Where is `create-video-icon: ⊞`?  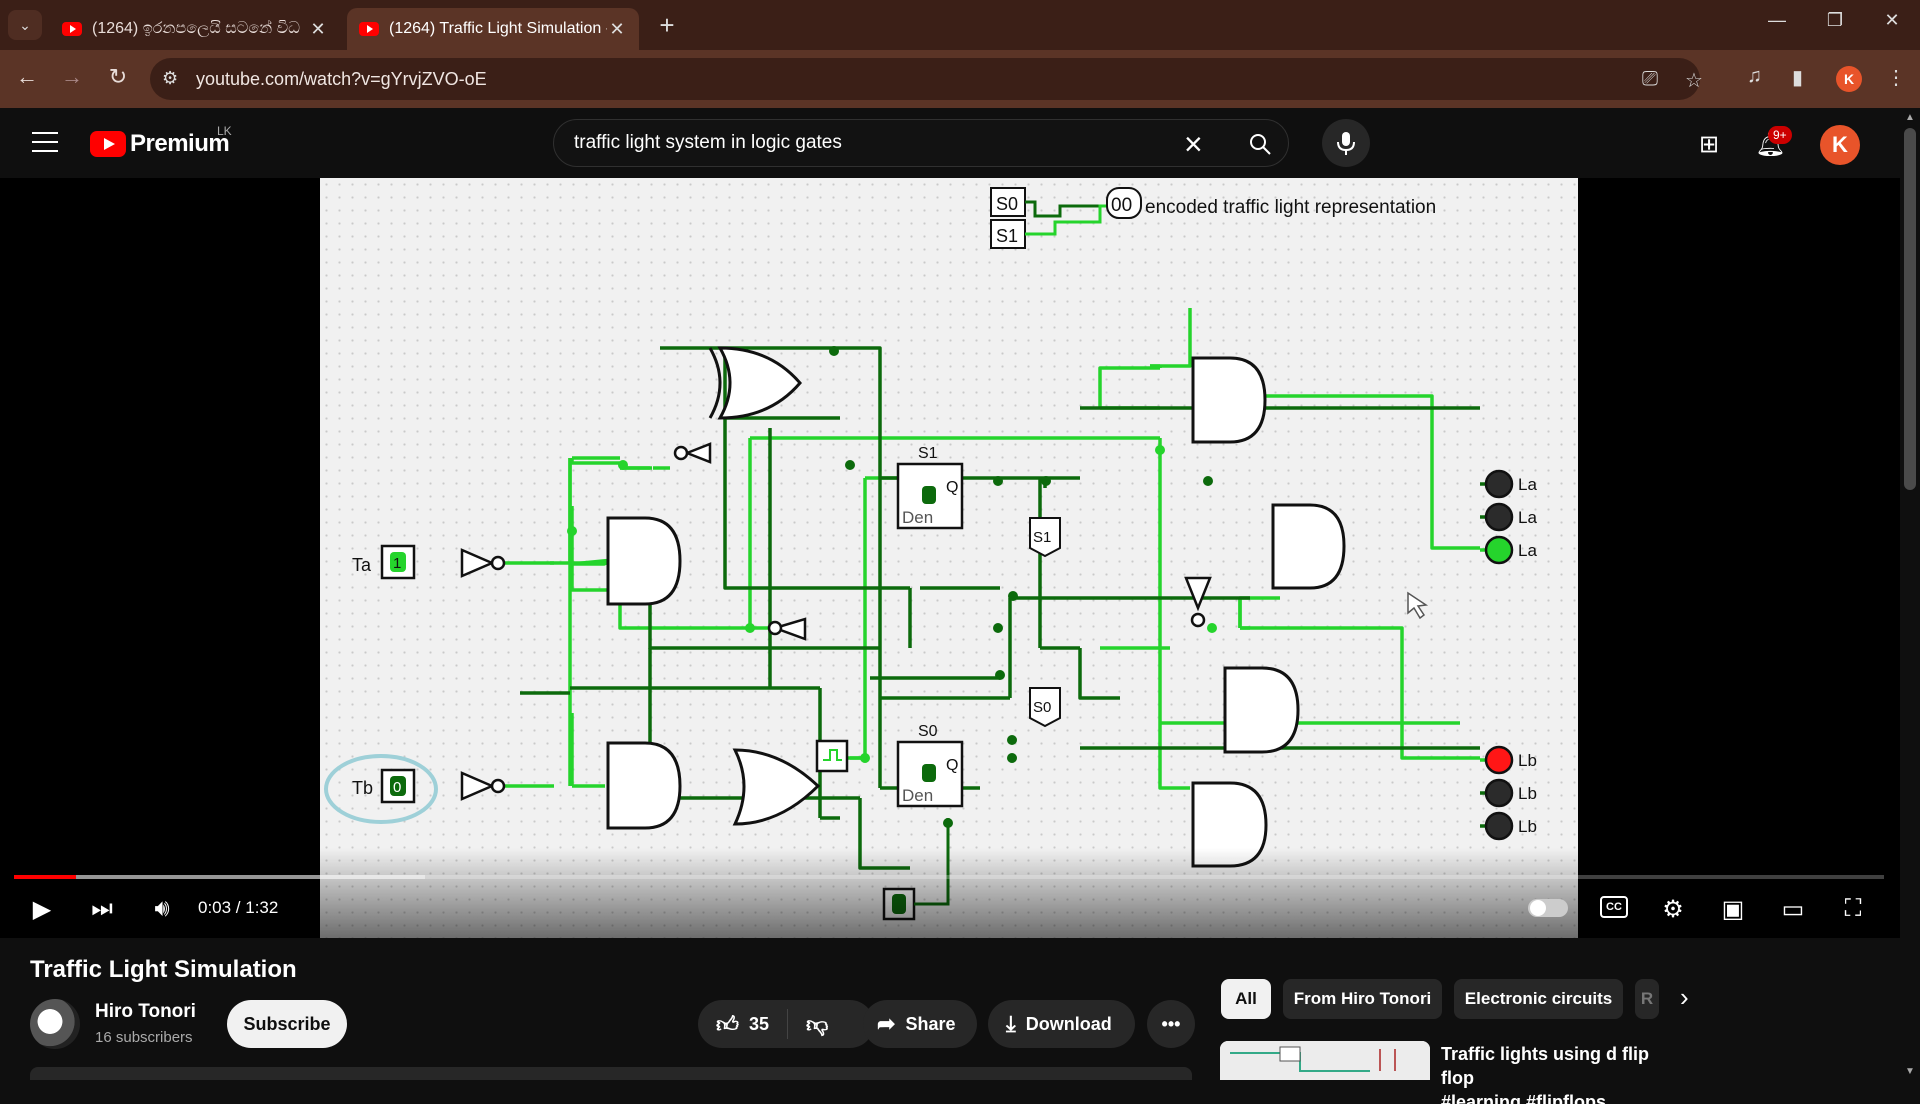
create-video-icon: ⊞ is located at coordinates (1709, 144).